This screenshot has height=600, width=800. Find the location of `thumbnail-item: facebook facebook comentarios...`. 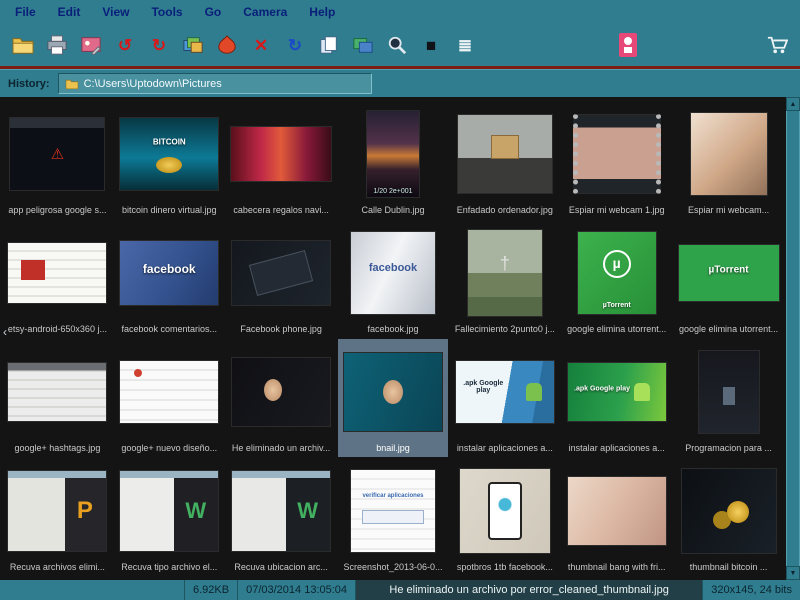

thumbnail-item: facebook facebook comentarios... is located at coordinates (169, 279).